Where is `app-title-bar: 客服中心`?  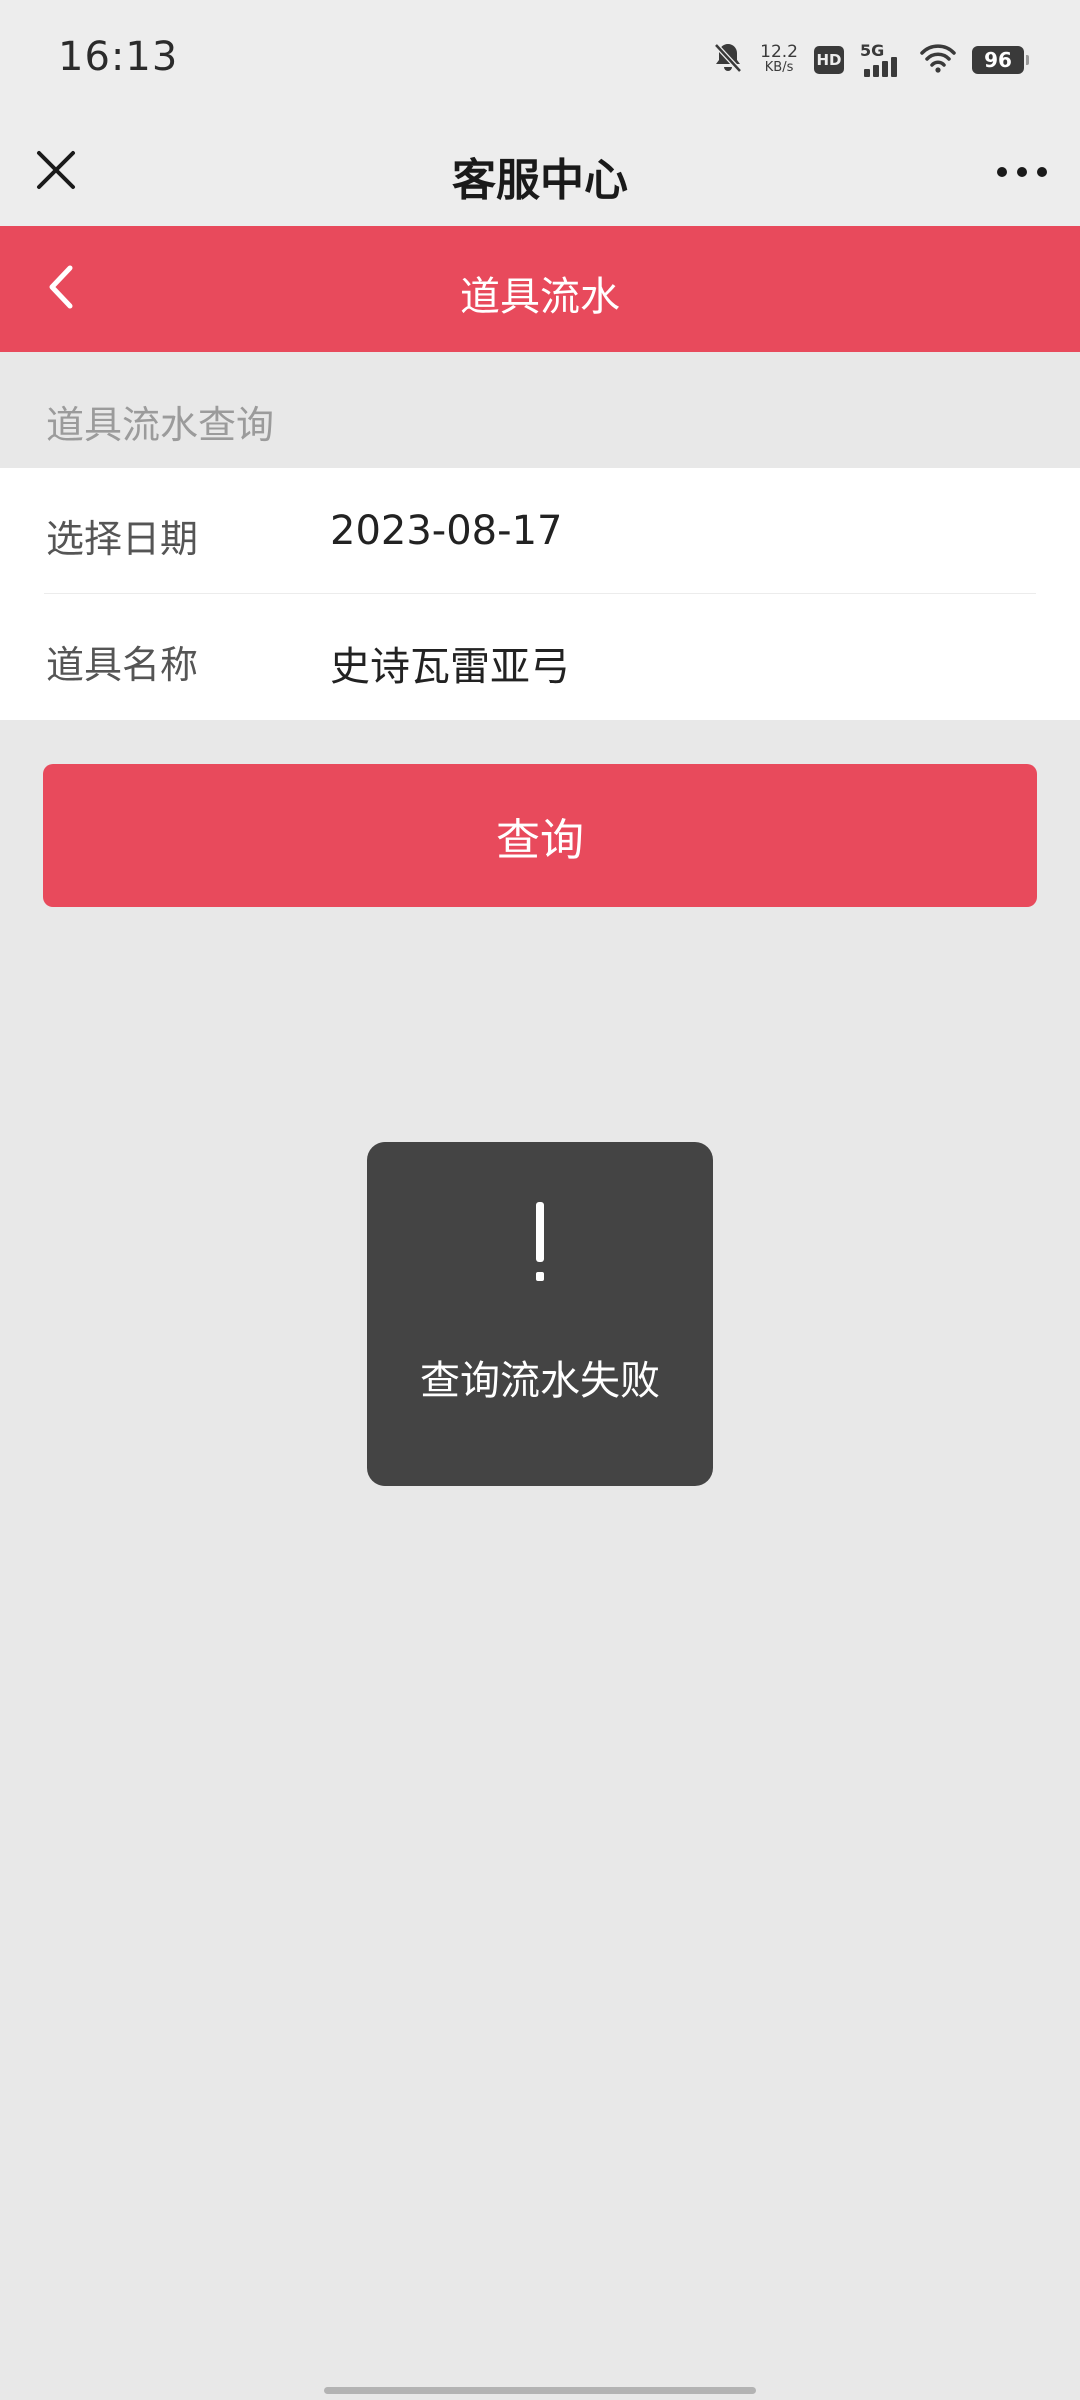 app-title-bar: 客服中心 is located at coordinates (540, 172).